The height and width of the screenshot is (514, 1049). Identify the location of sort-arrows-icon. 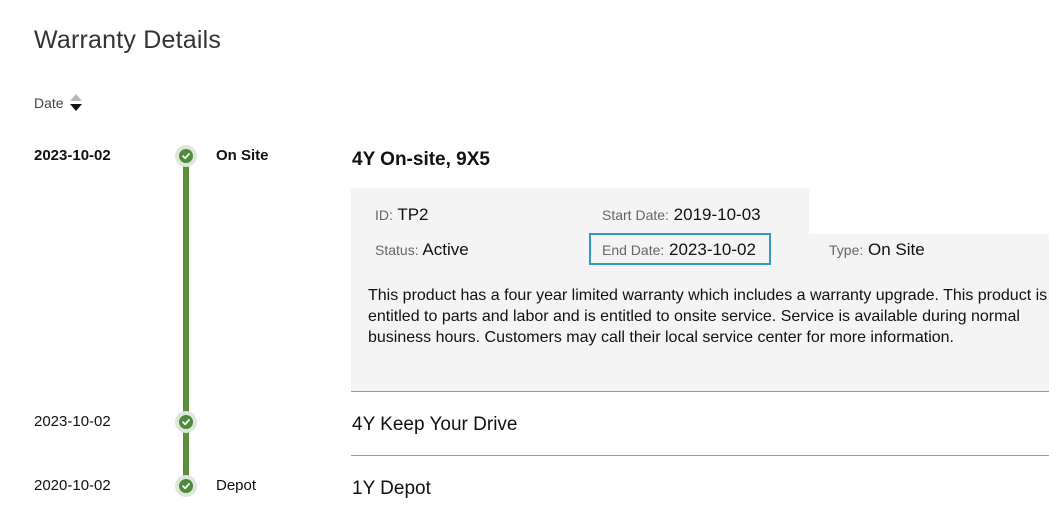
(75, 102).